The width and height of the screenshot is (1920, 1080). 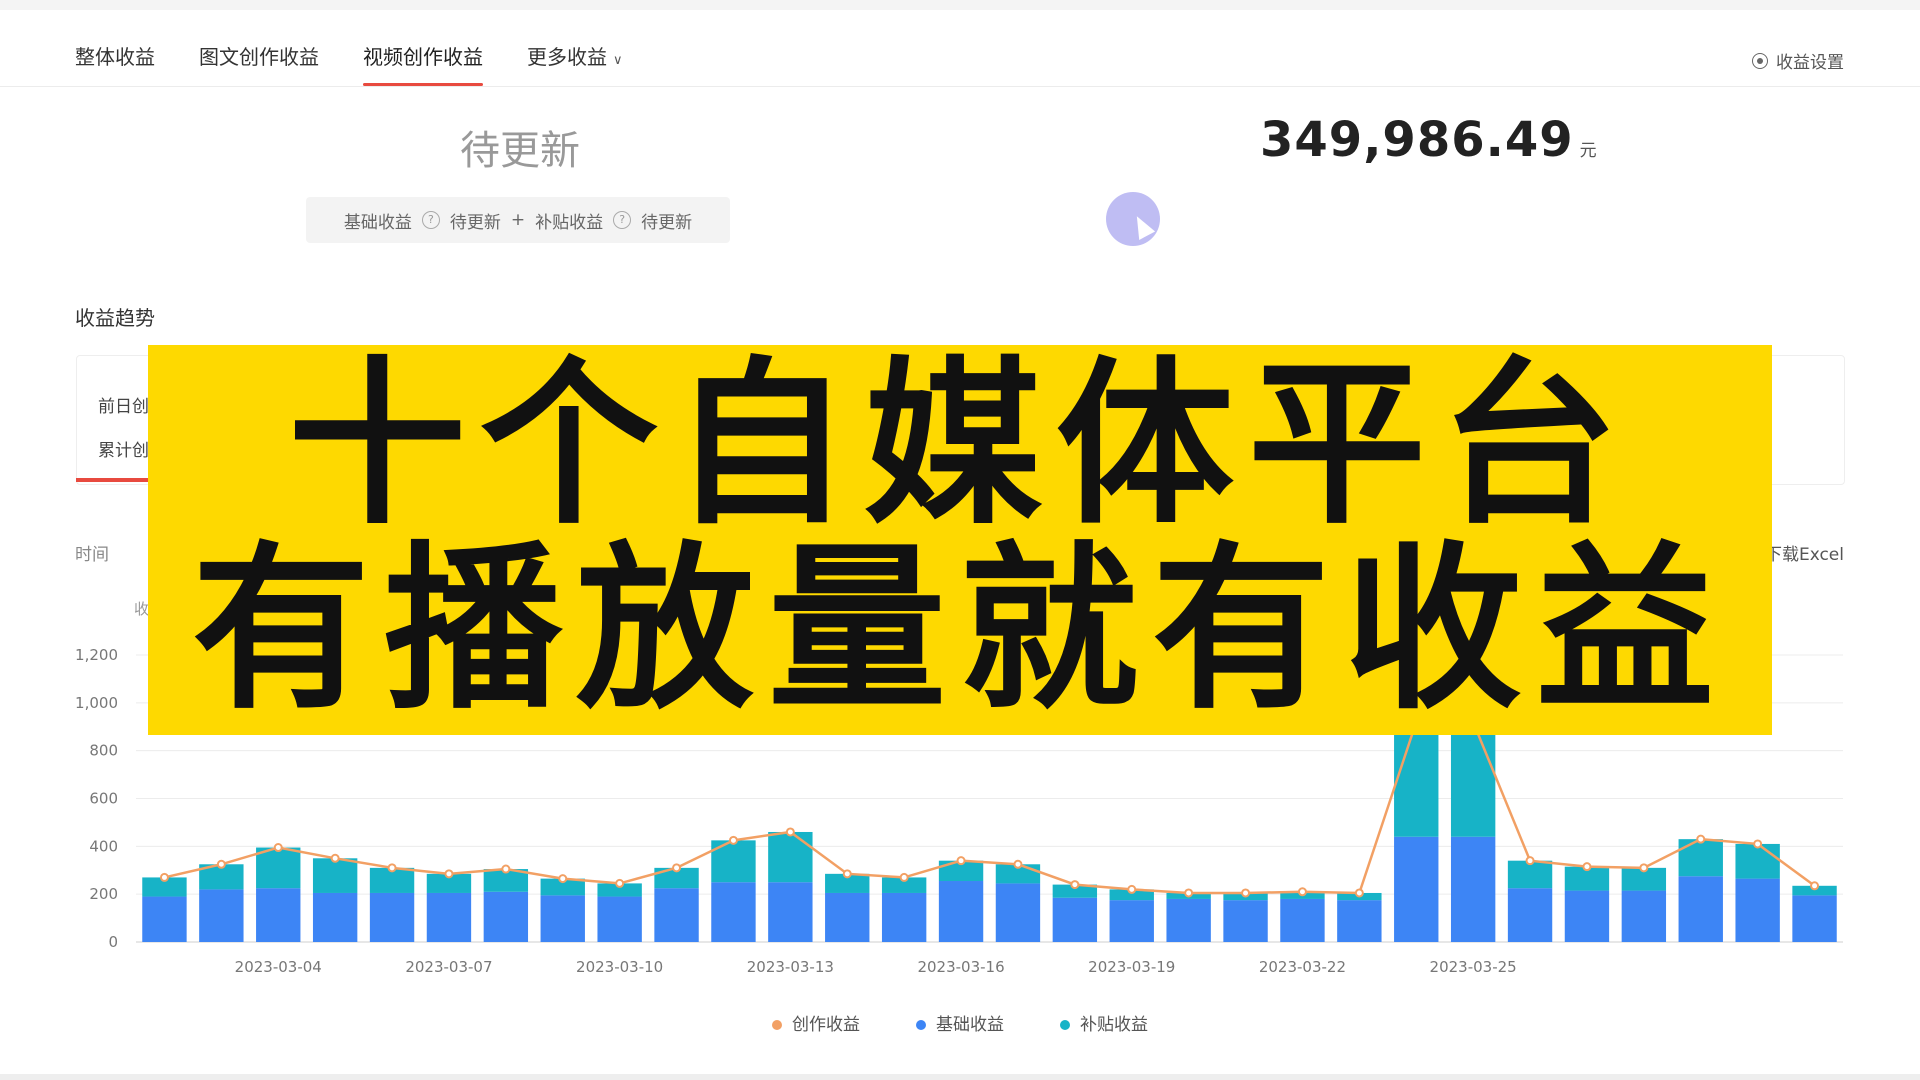 I want to click on x-tick-label: 2023-03-25, so click(x=1473, y=967).